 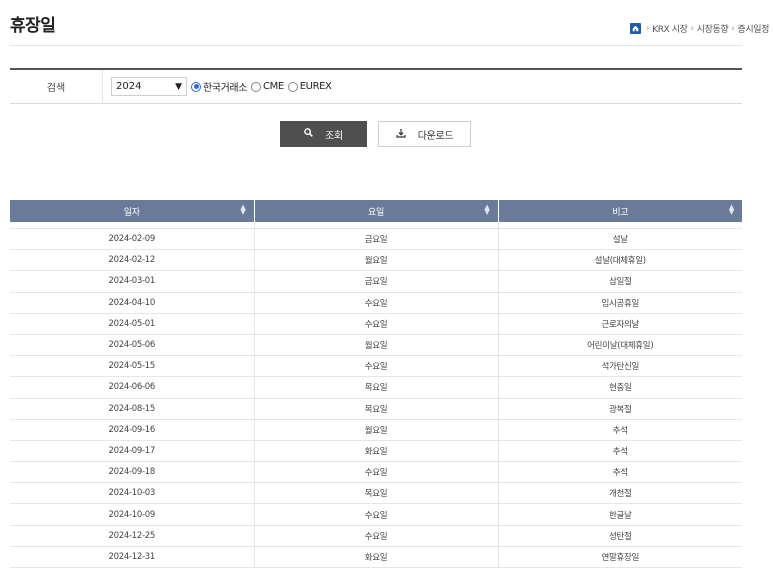 I want to click on cell-date: 2024-02-12, so click(x=132, y=260).